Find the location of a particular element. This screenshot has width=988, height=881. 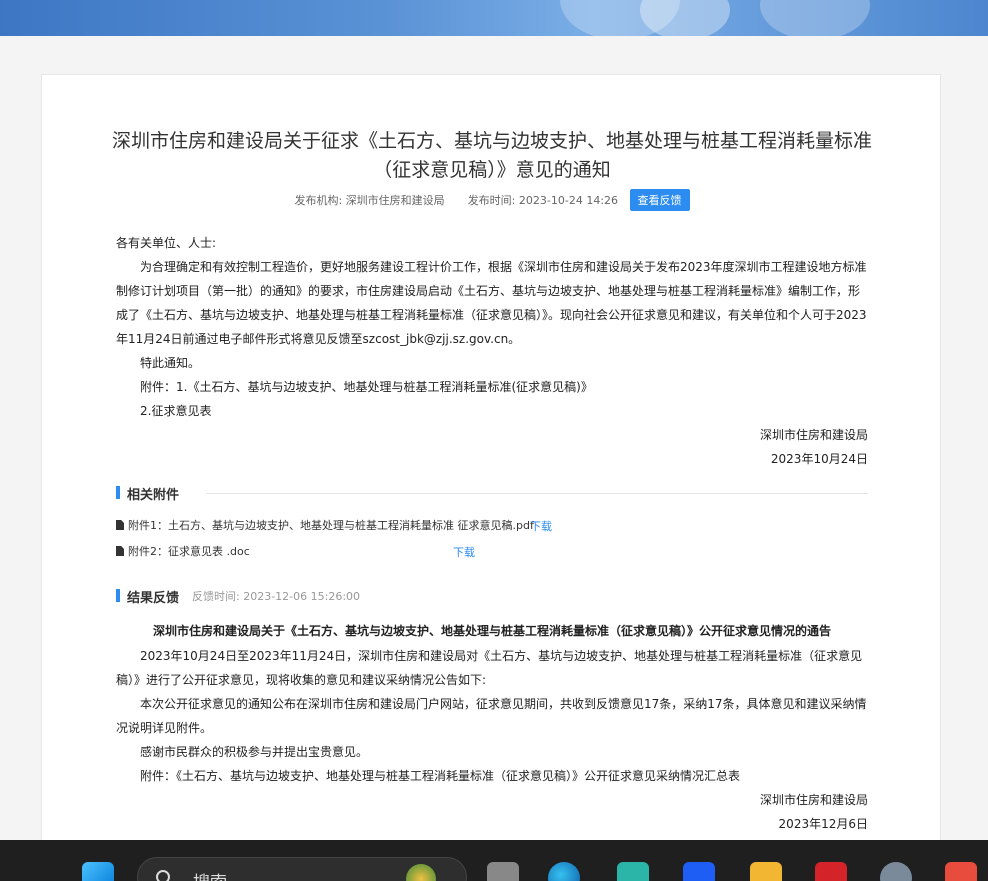

wps-icon is located at coordinates (831, 871).